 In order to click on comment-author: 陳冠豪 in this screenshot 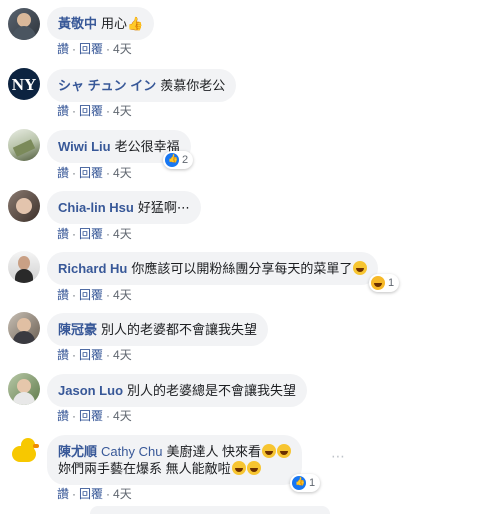, I will do `click(77, 329)`.